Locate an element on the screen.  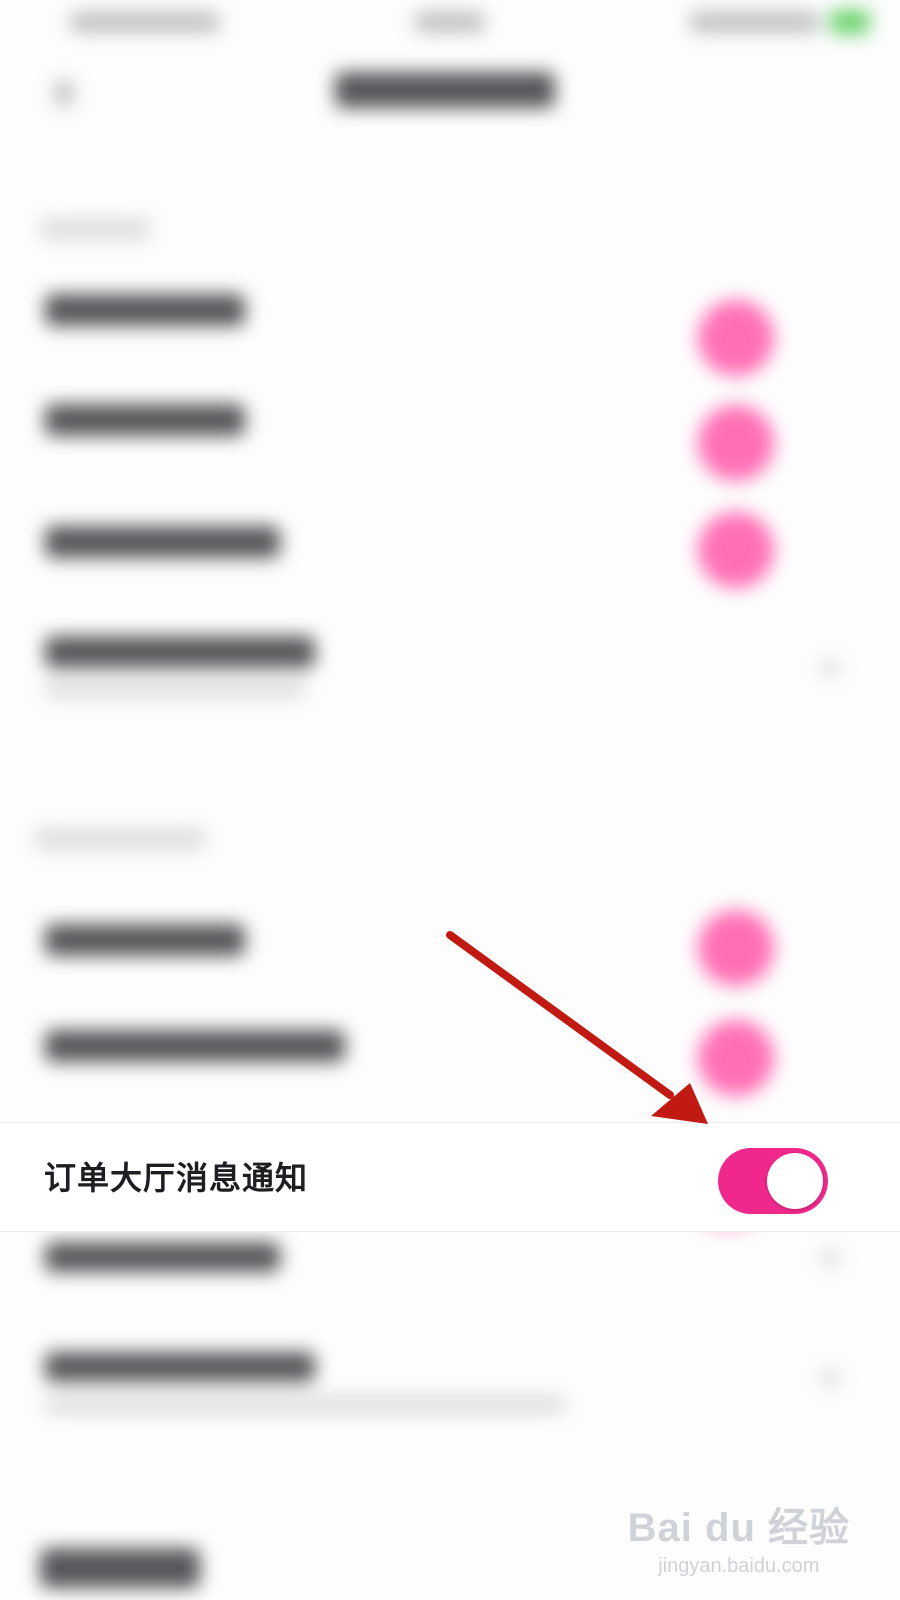
setting-label: 订单大厅消息通知 is located at coordinates (176, 1178).